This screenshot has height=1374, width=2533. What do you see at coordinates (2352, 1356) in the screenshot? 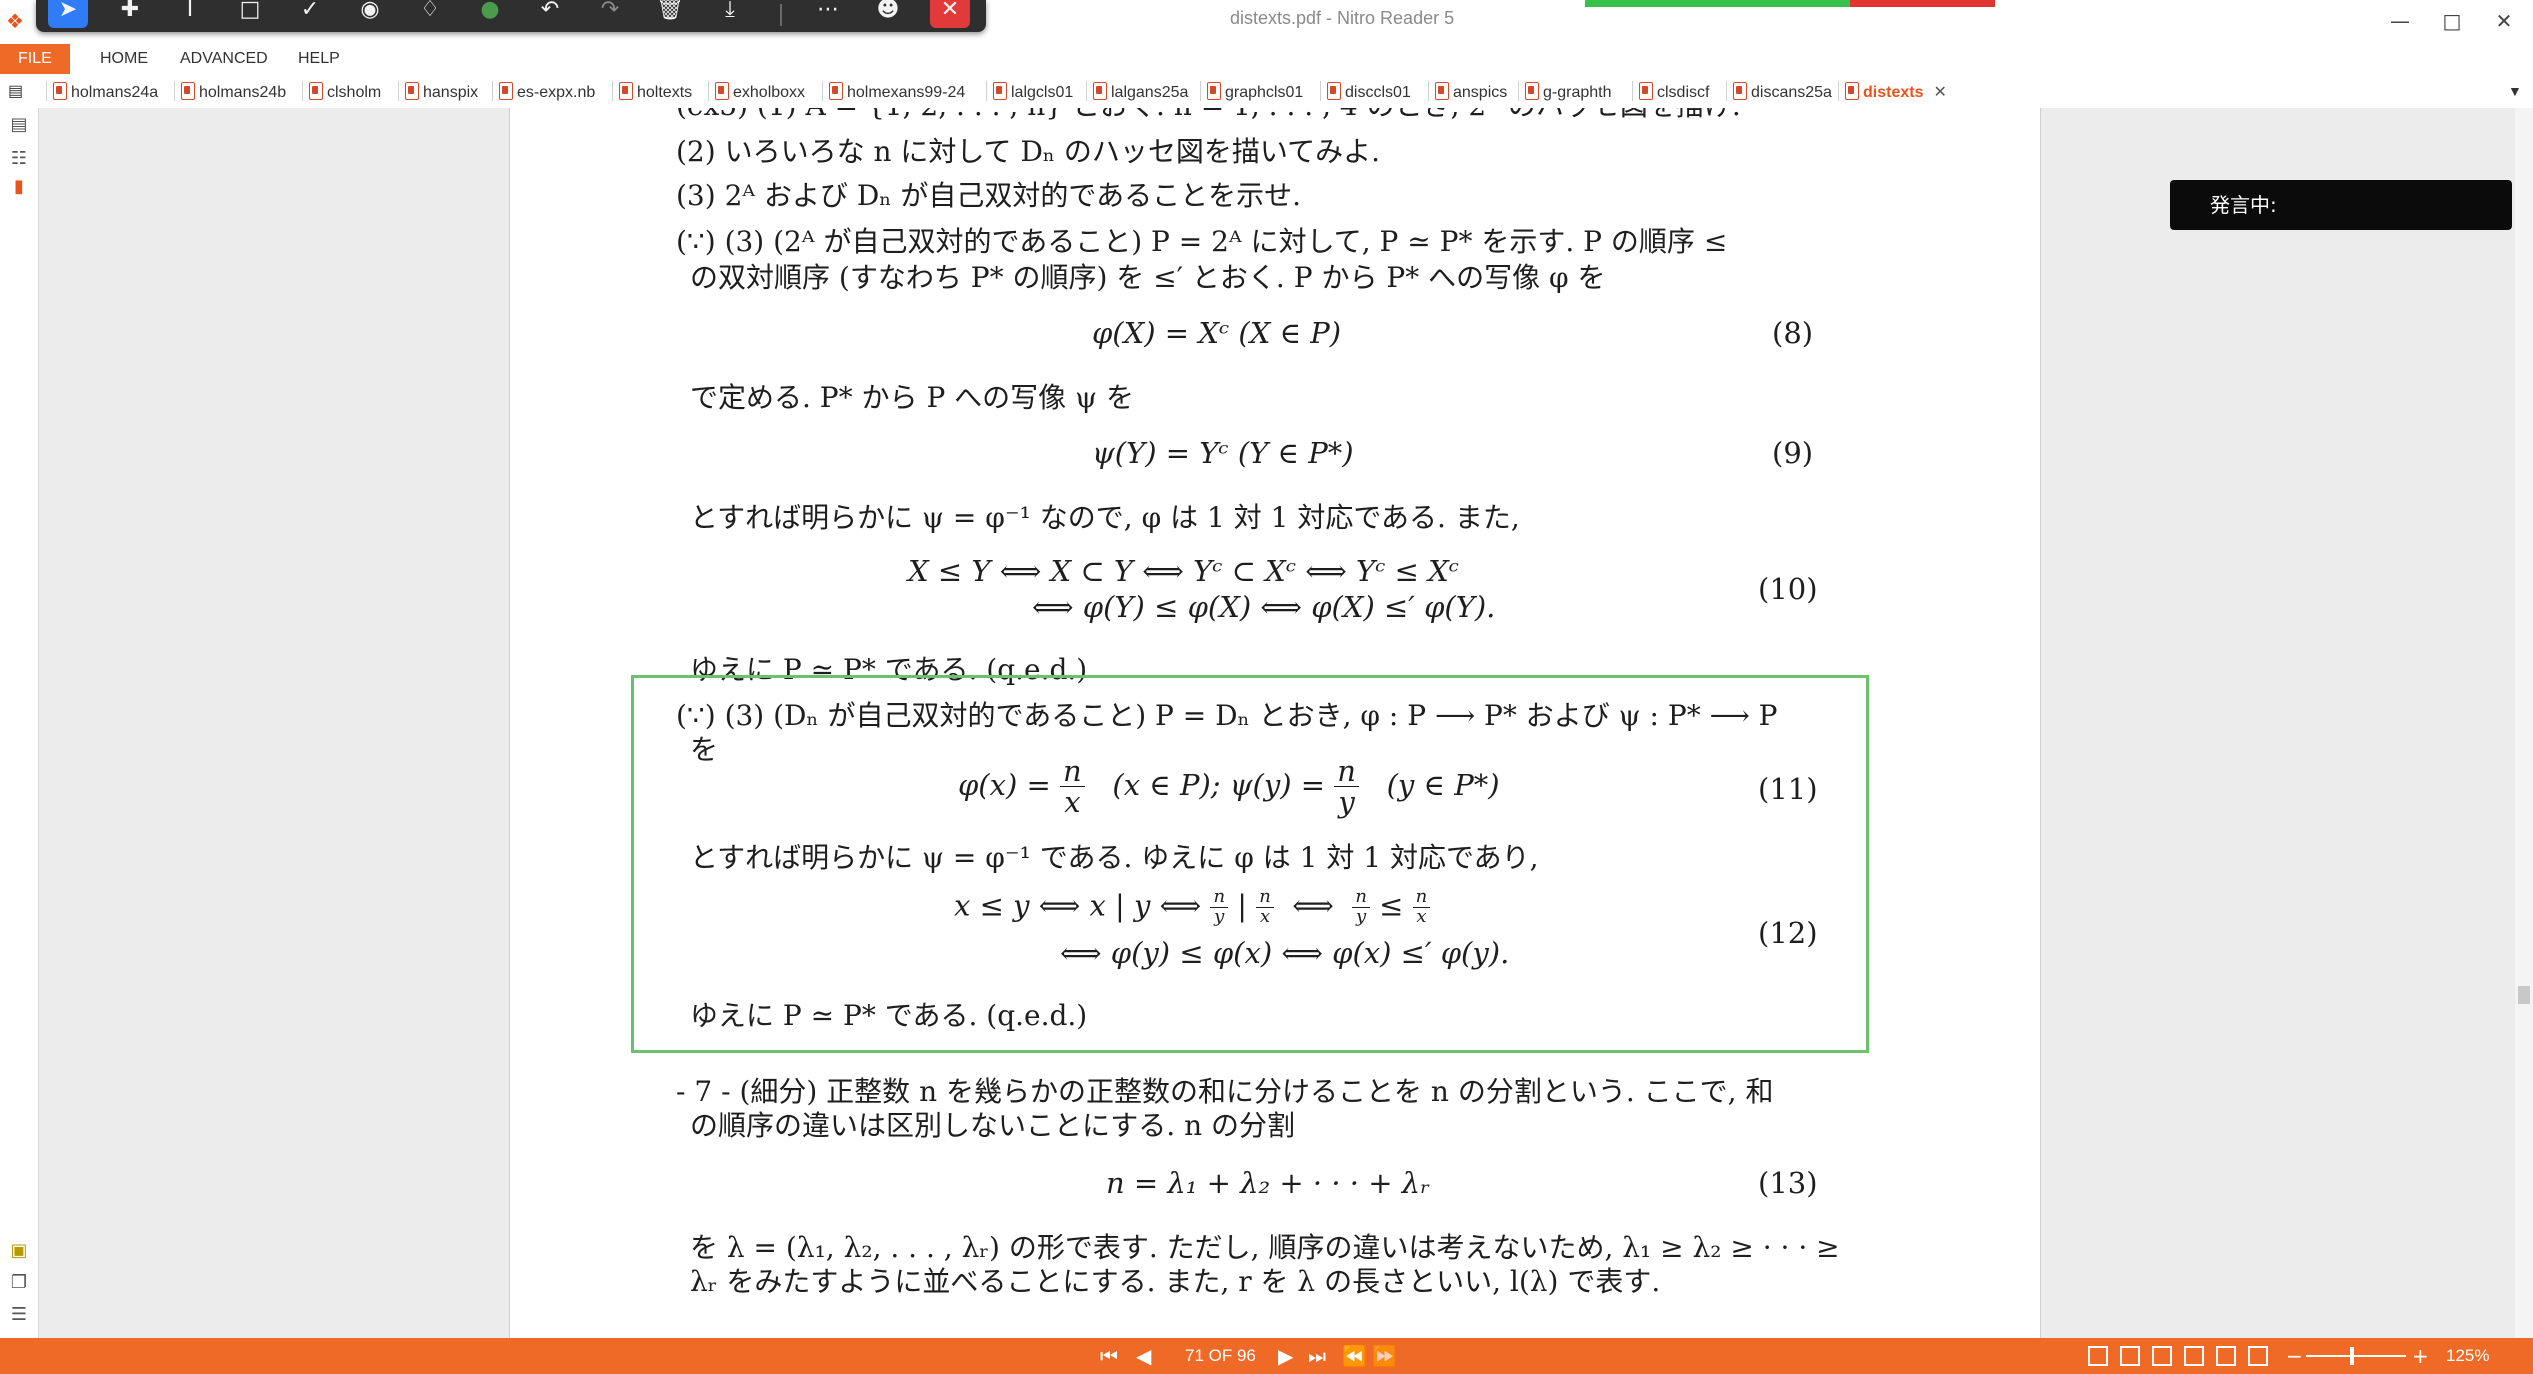
I see `zoom-slider-handle` at bounding box center [2352, 1356].